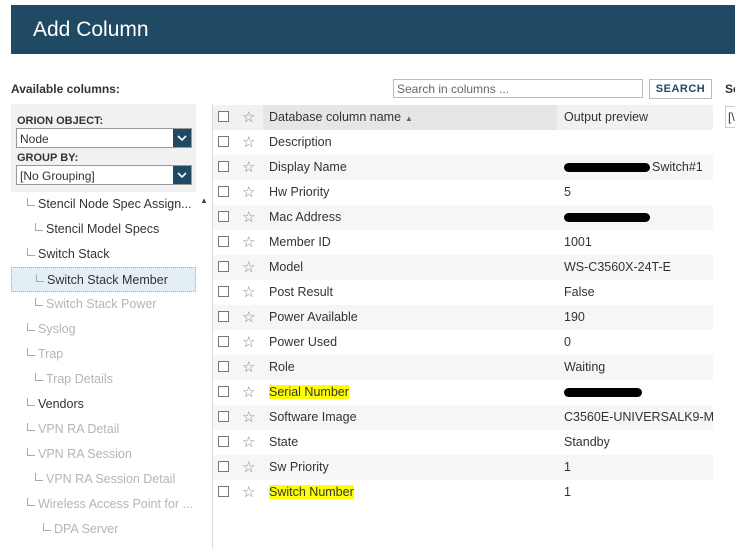 This screenshot has height=549, width=735. What do you see at coordinates (680, 89) in the screenshot?
I see `search-button: SEARCH` at bounding box center [680, 89].